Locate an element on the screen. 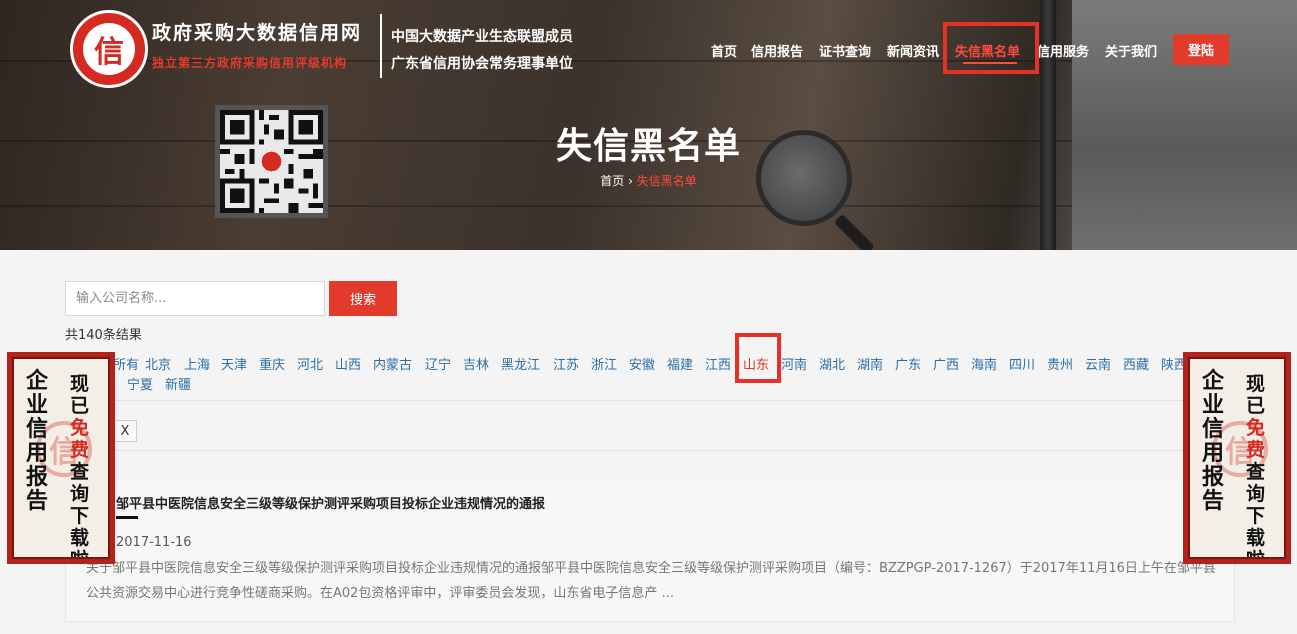 Image resolution: width=1297 pixels, height=634 pixels. region-sichuan: 四川 is located at coordinates (1022, 363).